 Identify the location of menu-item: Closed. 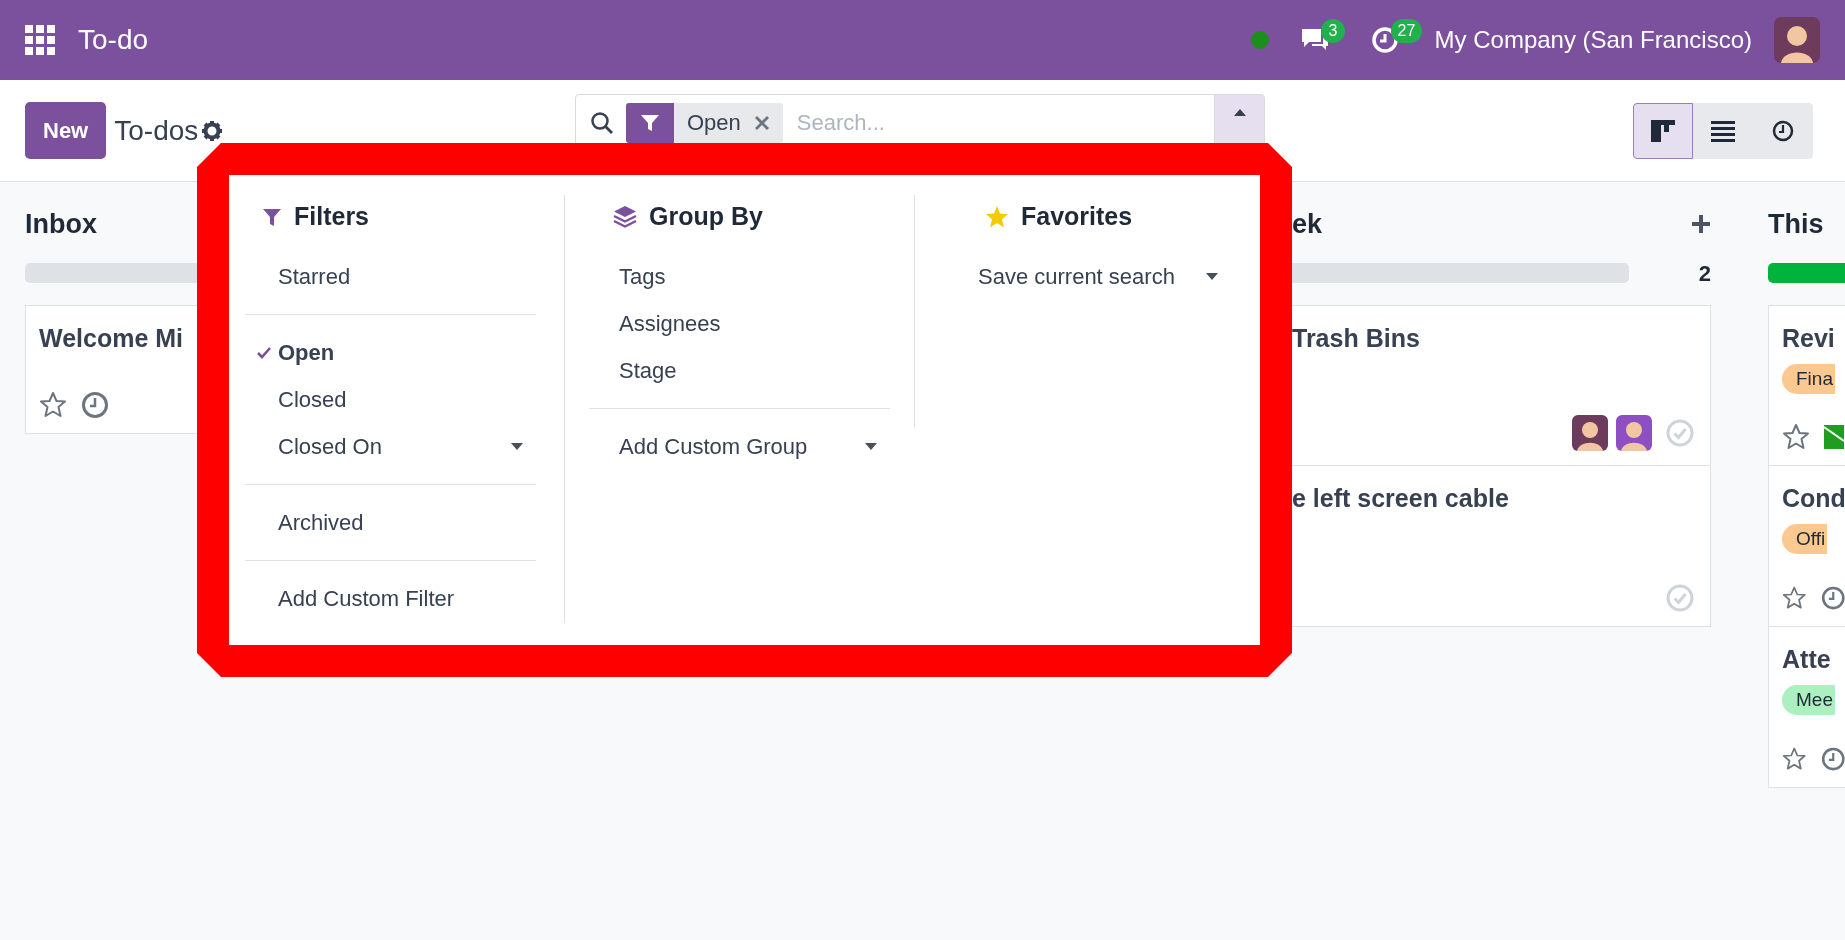
(390, 399).